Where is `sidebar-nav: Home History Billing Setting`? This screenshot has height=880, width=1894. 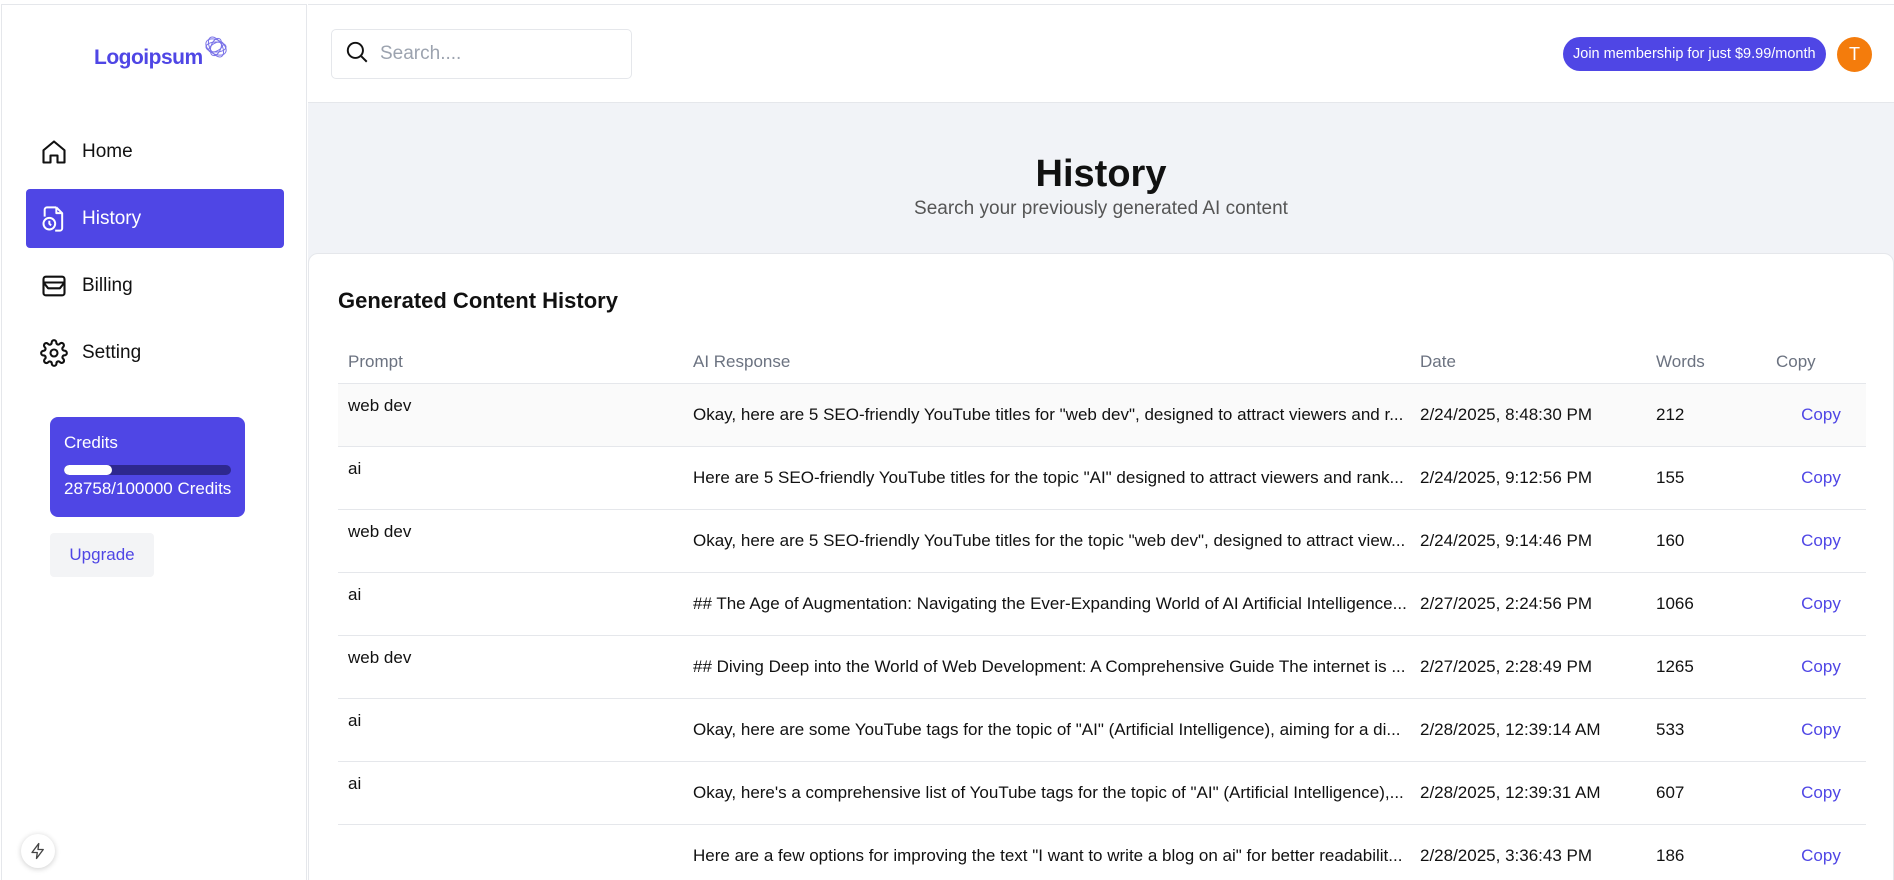 sidebar-nav: Home History Billing Setting is located at coordinates (155, 256).